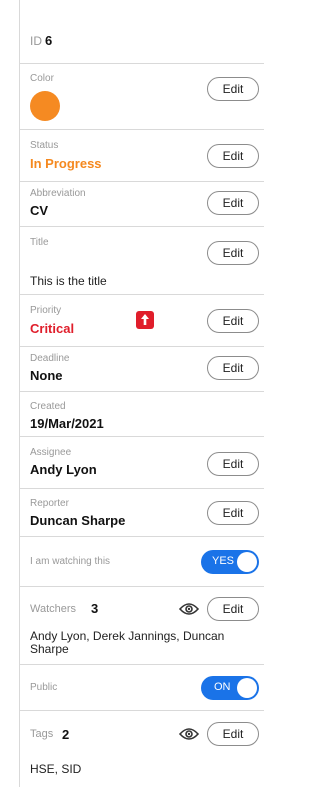 This screenshot has height=787, width=320. What do you see at coordinates (233, 513) in the screenshot?
I see `edit-reporter-button: Edit` at bounding box center [233, 513].